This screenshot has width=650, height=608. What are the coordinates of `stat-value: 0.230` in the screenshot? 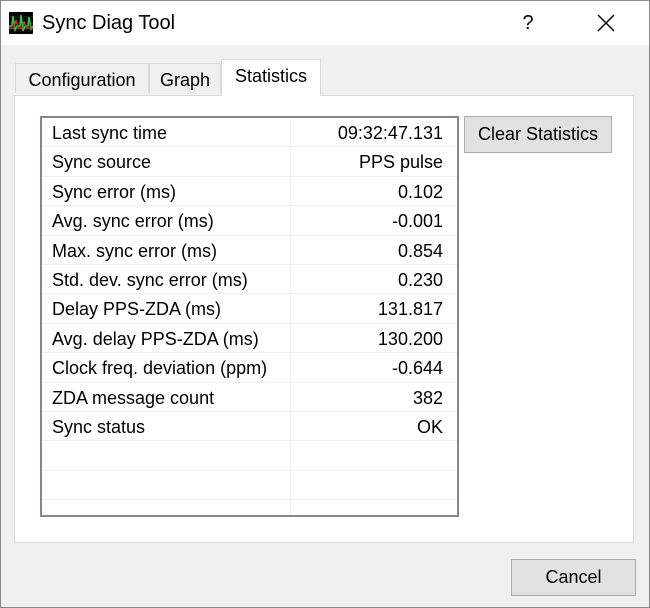 It's located at (420, 280).